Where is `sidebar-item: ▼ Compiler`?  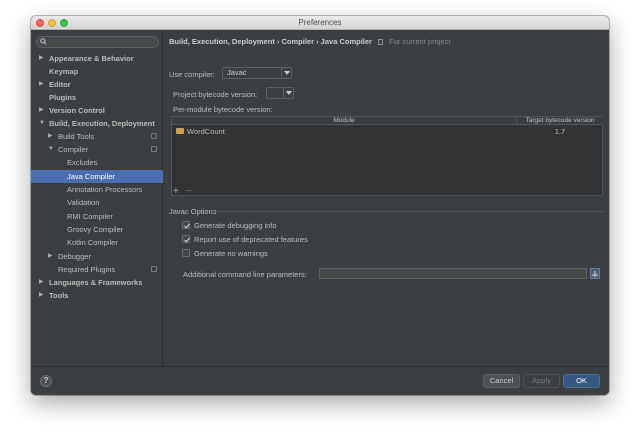
sidebar-item: ▼ Compiler is located at coordinates (97, 149).